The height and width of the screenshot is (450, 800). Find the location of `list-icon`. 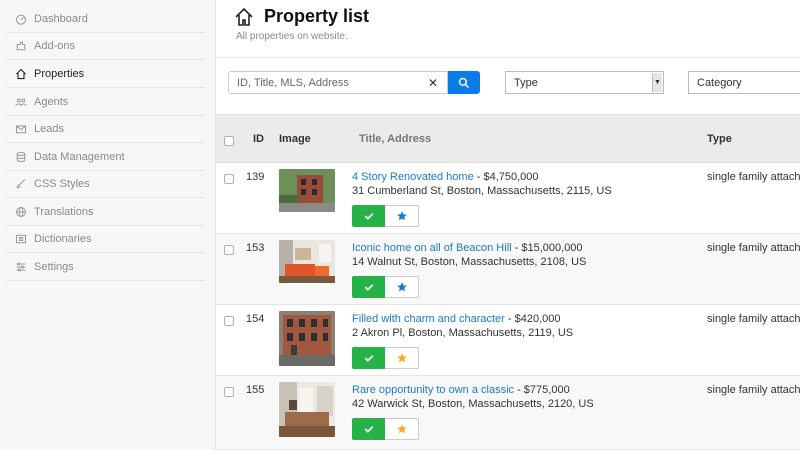

list-icon is located at coordinates (21, 239).